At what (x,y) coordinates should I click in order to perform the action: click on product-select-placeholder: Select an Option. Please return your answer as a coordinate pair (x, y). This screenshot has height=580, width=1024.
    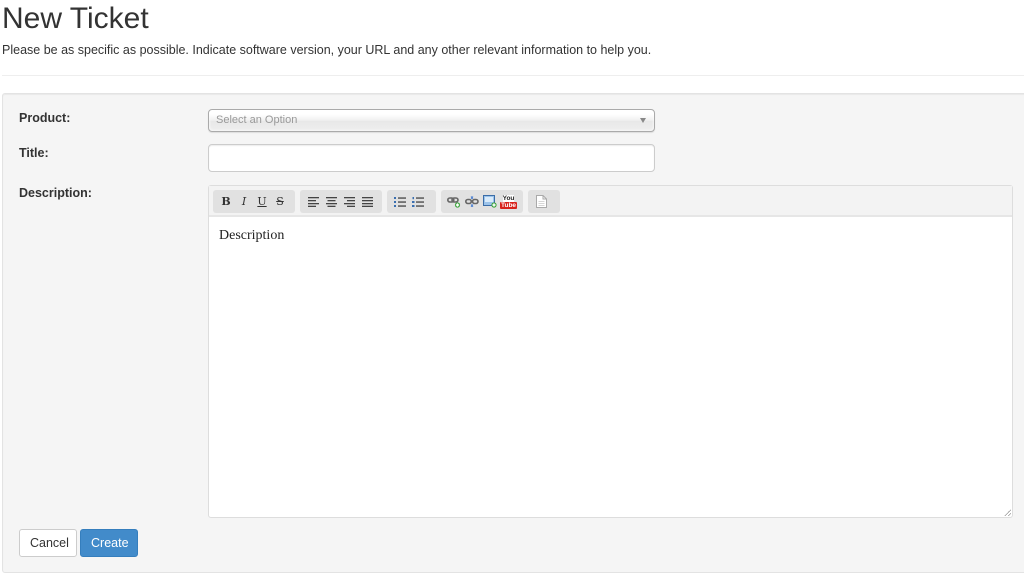
    Looking at the image, I should click on (257, 120).